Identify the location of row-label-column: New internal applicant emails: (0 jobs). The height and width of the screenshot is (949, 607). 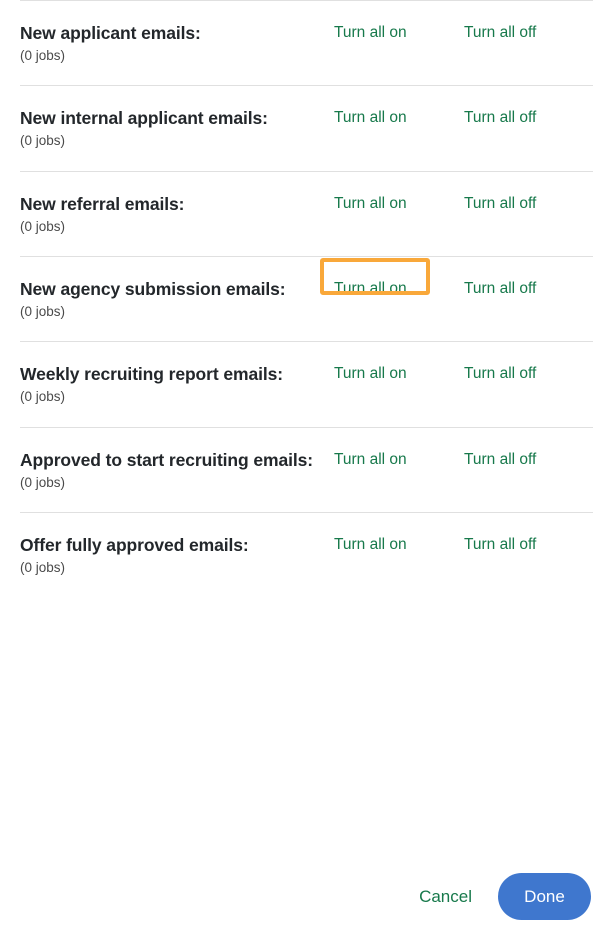
(177, 128).